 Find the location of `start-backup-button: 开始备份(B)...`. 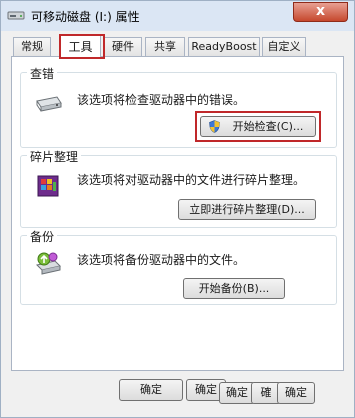

start-backup-button: 开始备份(B)... is located at coordinates (234, 288).